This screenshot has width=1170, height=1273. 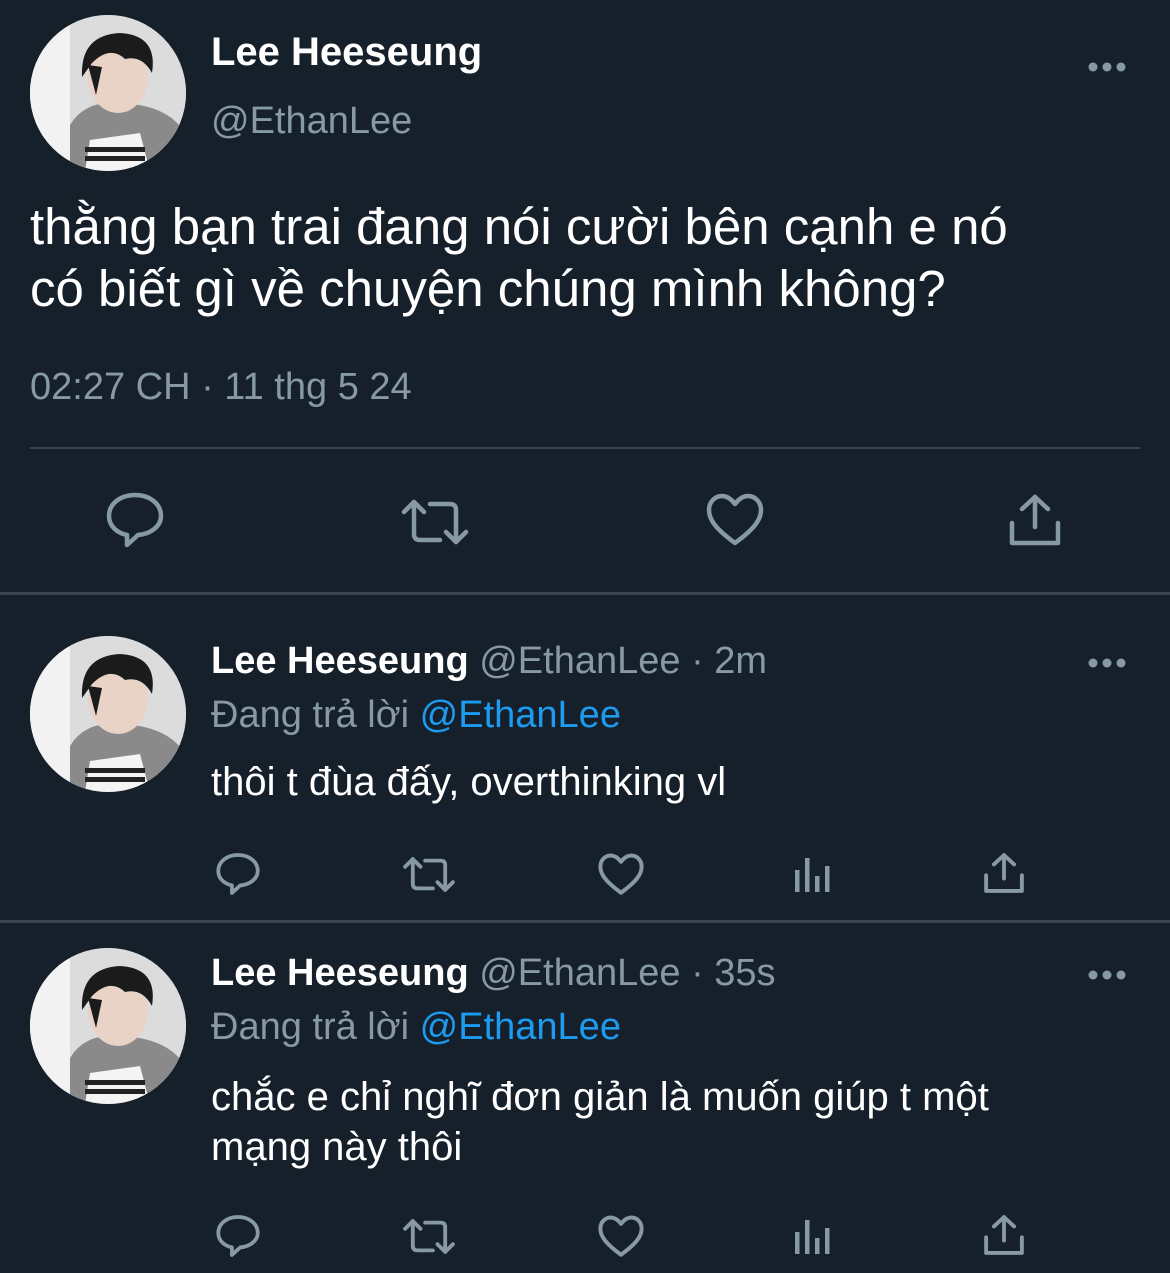 I want to click on divider, so click(x=585, y=448).